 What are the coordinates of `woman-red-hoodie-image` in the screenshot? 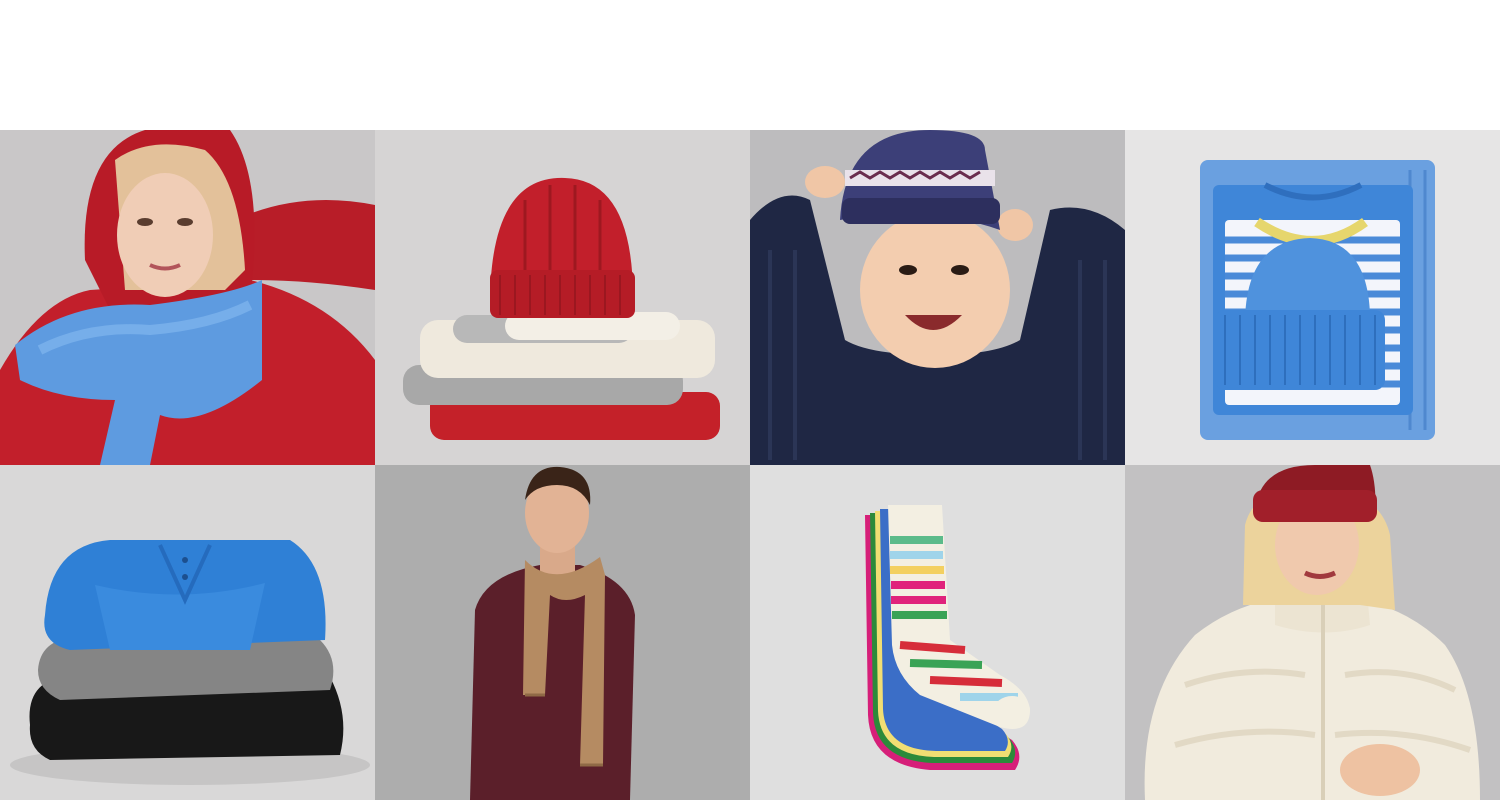 It's located at (187, 297).